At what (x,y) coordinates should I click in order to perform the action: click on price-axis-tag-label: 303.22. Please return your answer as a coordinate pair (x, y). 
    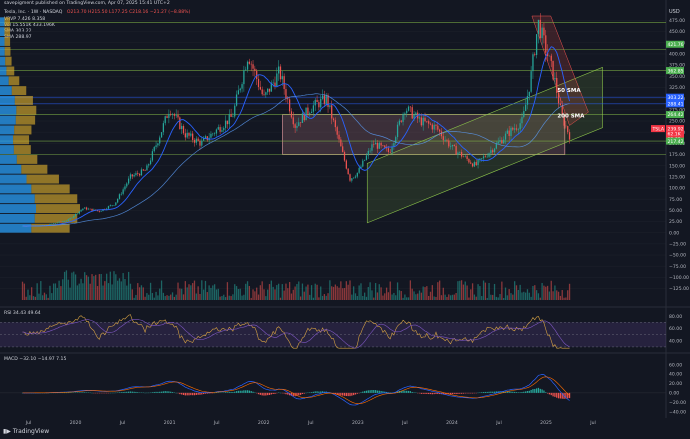
    Looking at the image, I should click on (676, 98).